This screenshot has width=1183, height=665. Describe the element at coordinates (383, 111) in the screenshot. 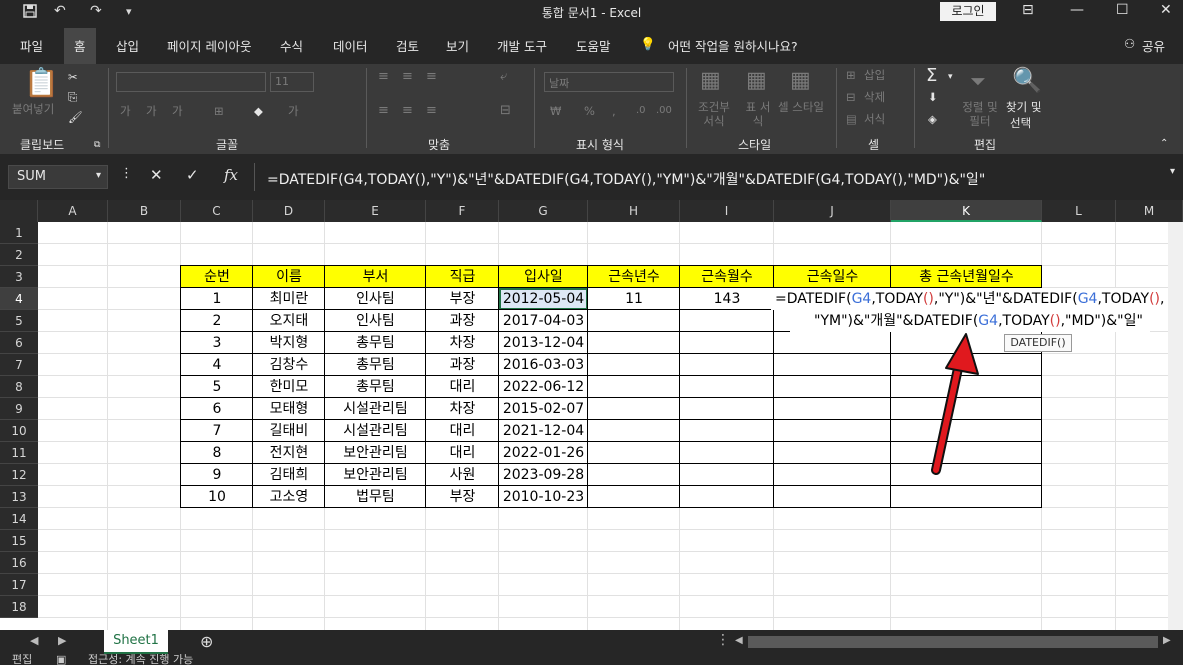

I see `left-align-icon: ≡` at that location.